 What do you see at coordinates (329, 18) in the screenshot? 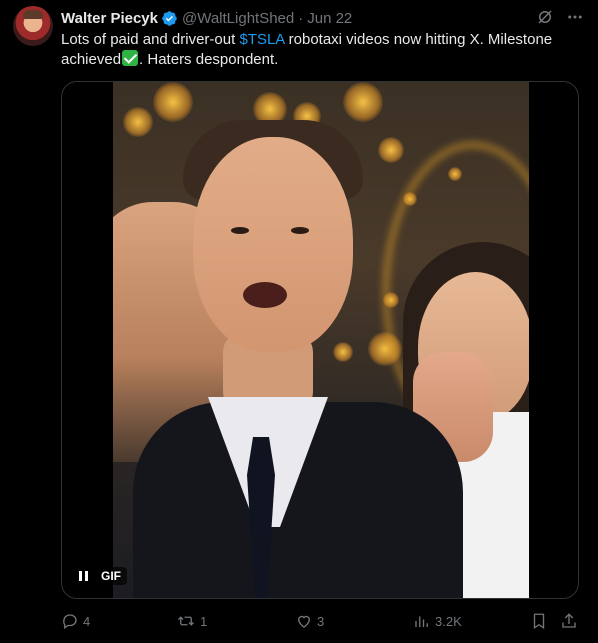
I see `tweet-date: Jun 22` at bounding box center [329, 18].